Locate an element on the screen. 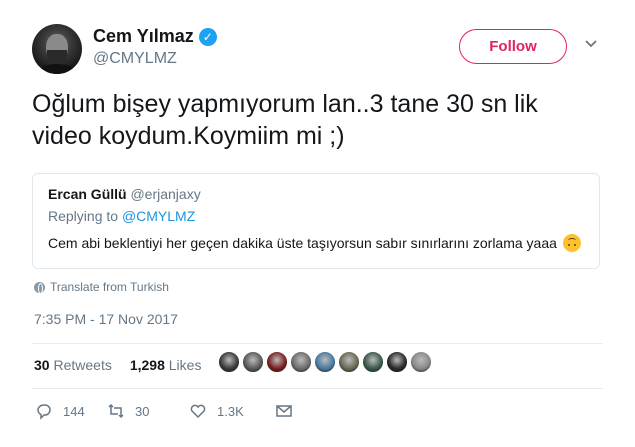  tweet-timestamp: 7:35 PM - 17 Nov 2017 is located at coordinates (106, 319).